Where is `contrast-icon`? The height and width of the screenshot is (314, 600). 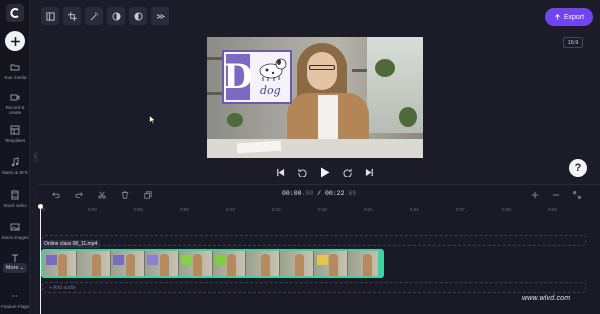
contrast-icon is located at coordinates (116, 16).